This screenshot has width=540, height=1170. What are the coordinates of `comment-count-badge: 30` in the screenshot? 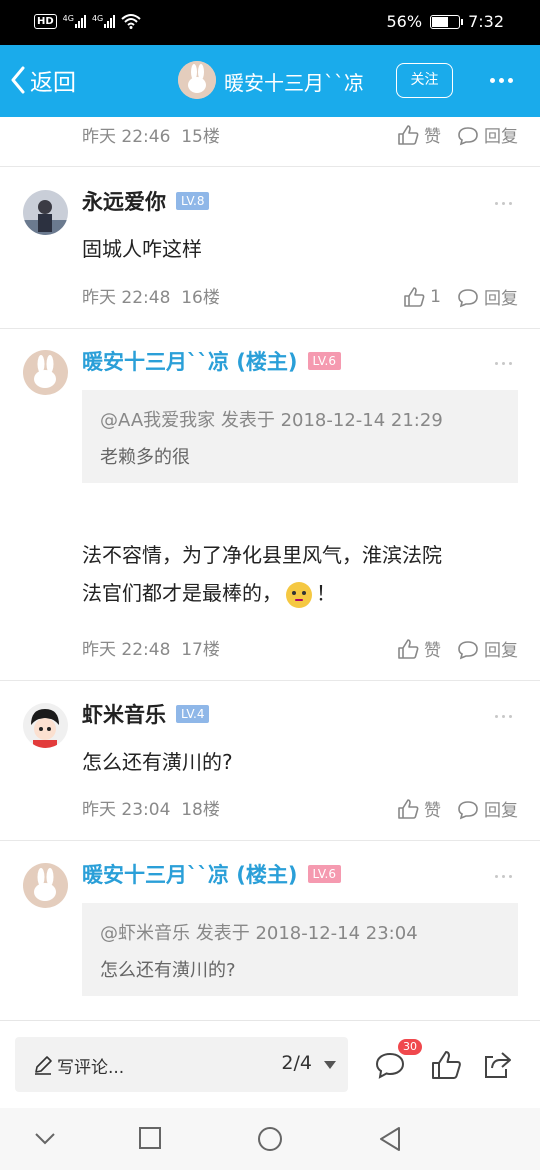 It's located at (410, 1047).